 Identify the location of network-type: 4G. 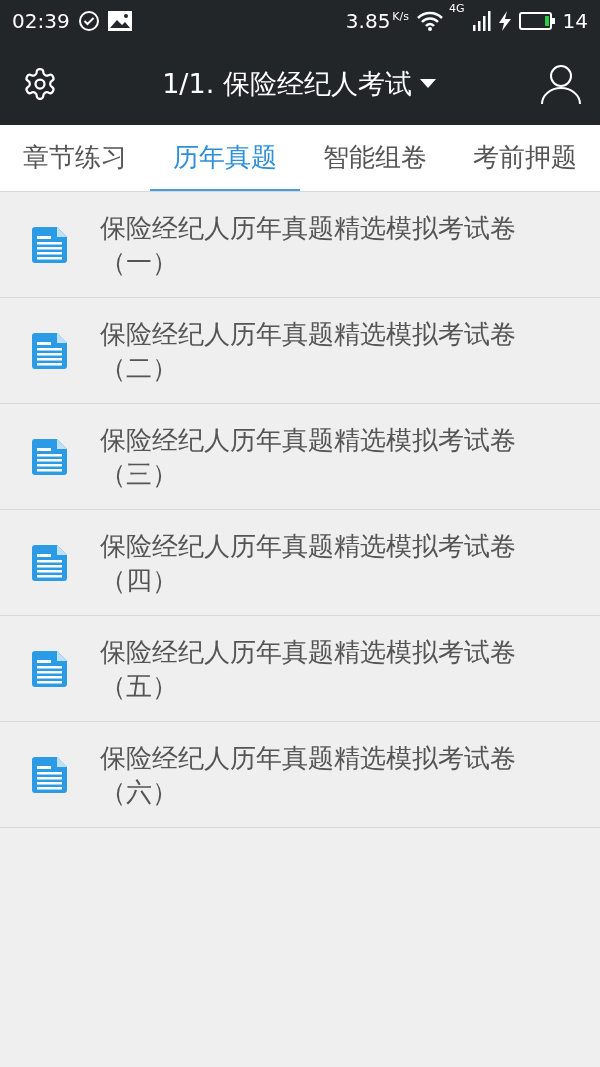
(457, 8).